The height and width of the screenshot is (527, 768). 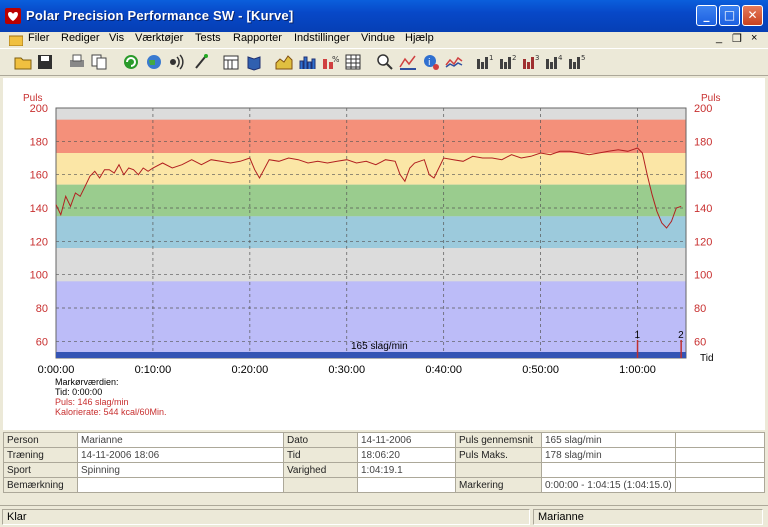 I want to click on open-folder-icon, so click(x=23, y=62).